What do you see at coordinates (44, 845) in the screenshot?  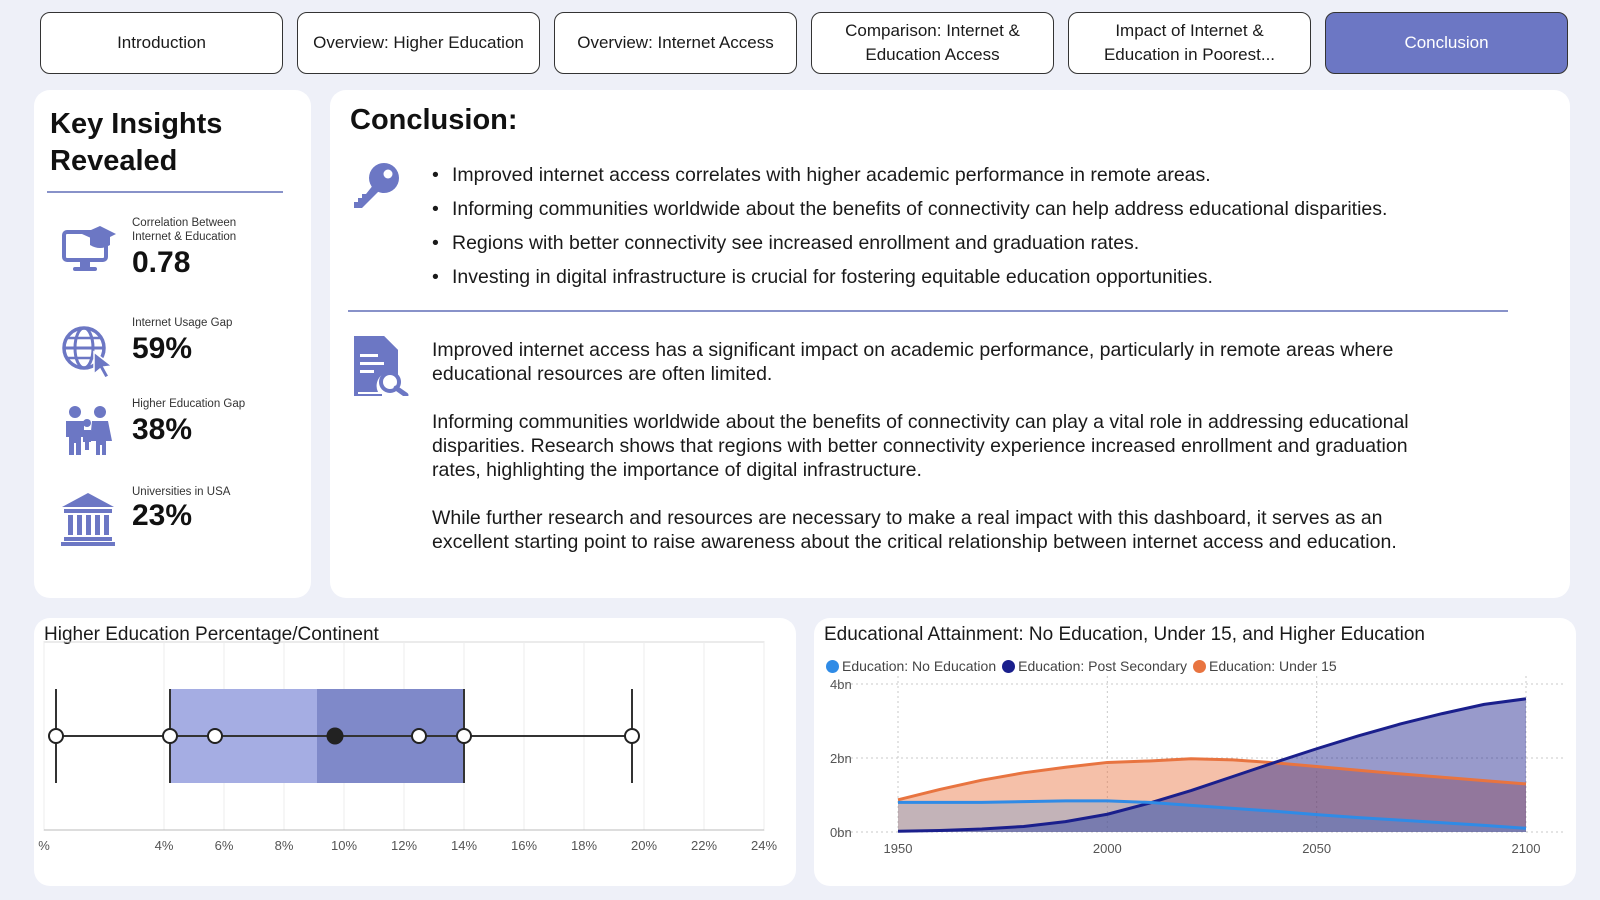 I see `x-tick-label: %` at bounding box center [44, 845].